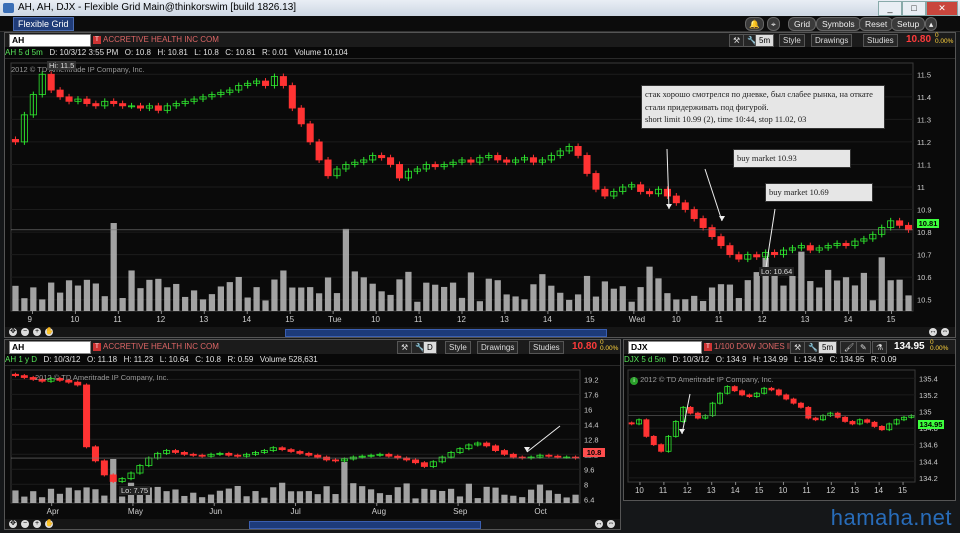 The image size is (960, 533). I want to click on info-low: L: 134.9, so click(809, 359).